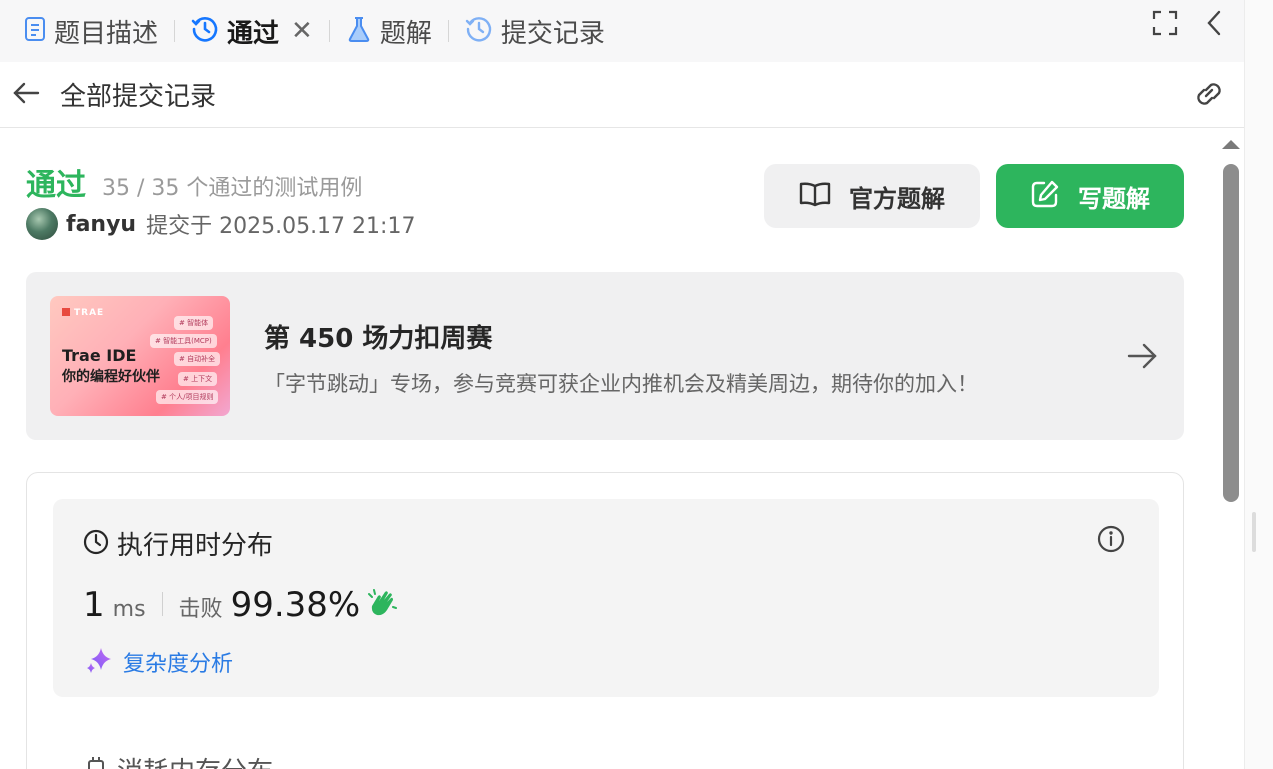  I want to click on book-icon, so click(815, 196).